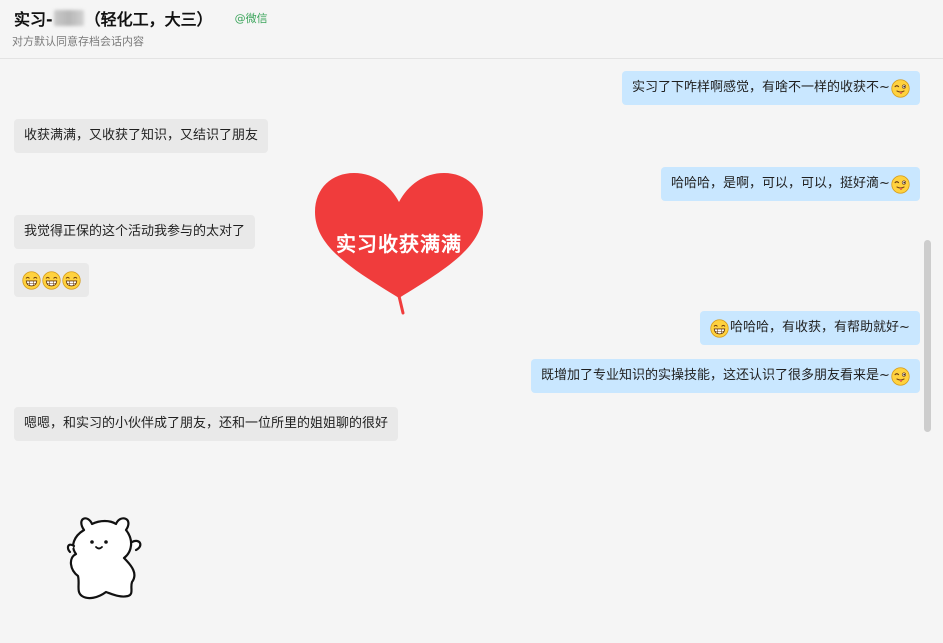 This screenshot has width=943, height=643. Describe the element at coordinates (471, 29) in the screenshot. I see `chat-header: 实习- （轻化工，大三） @微信 对方默认同意存档会话内容` at that location.